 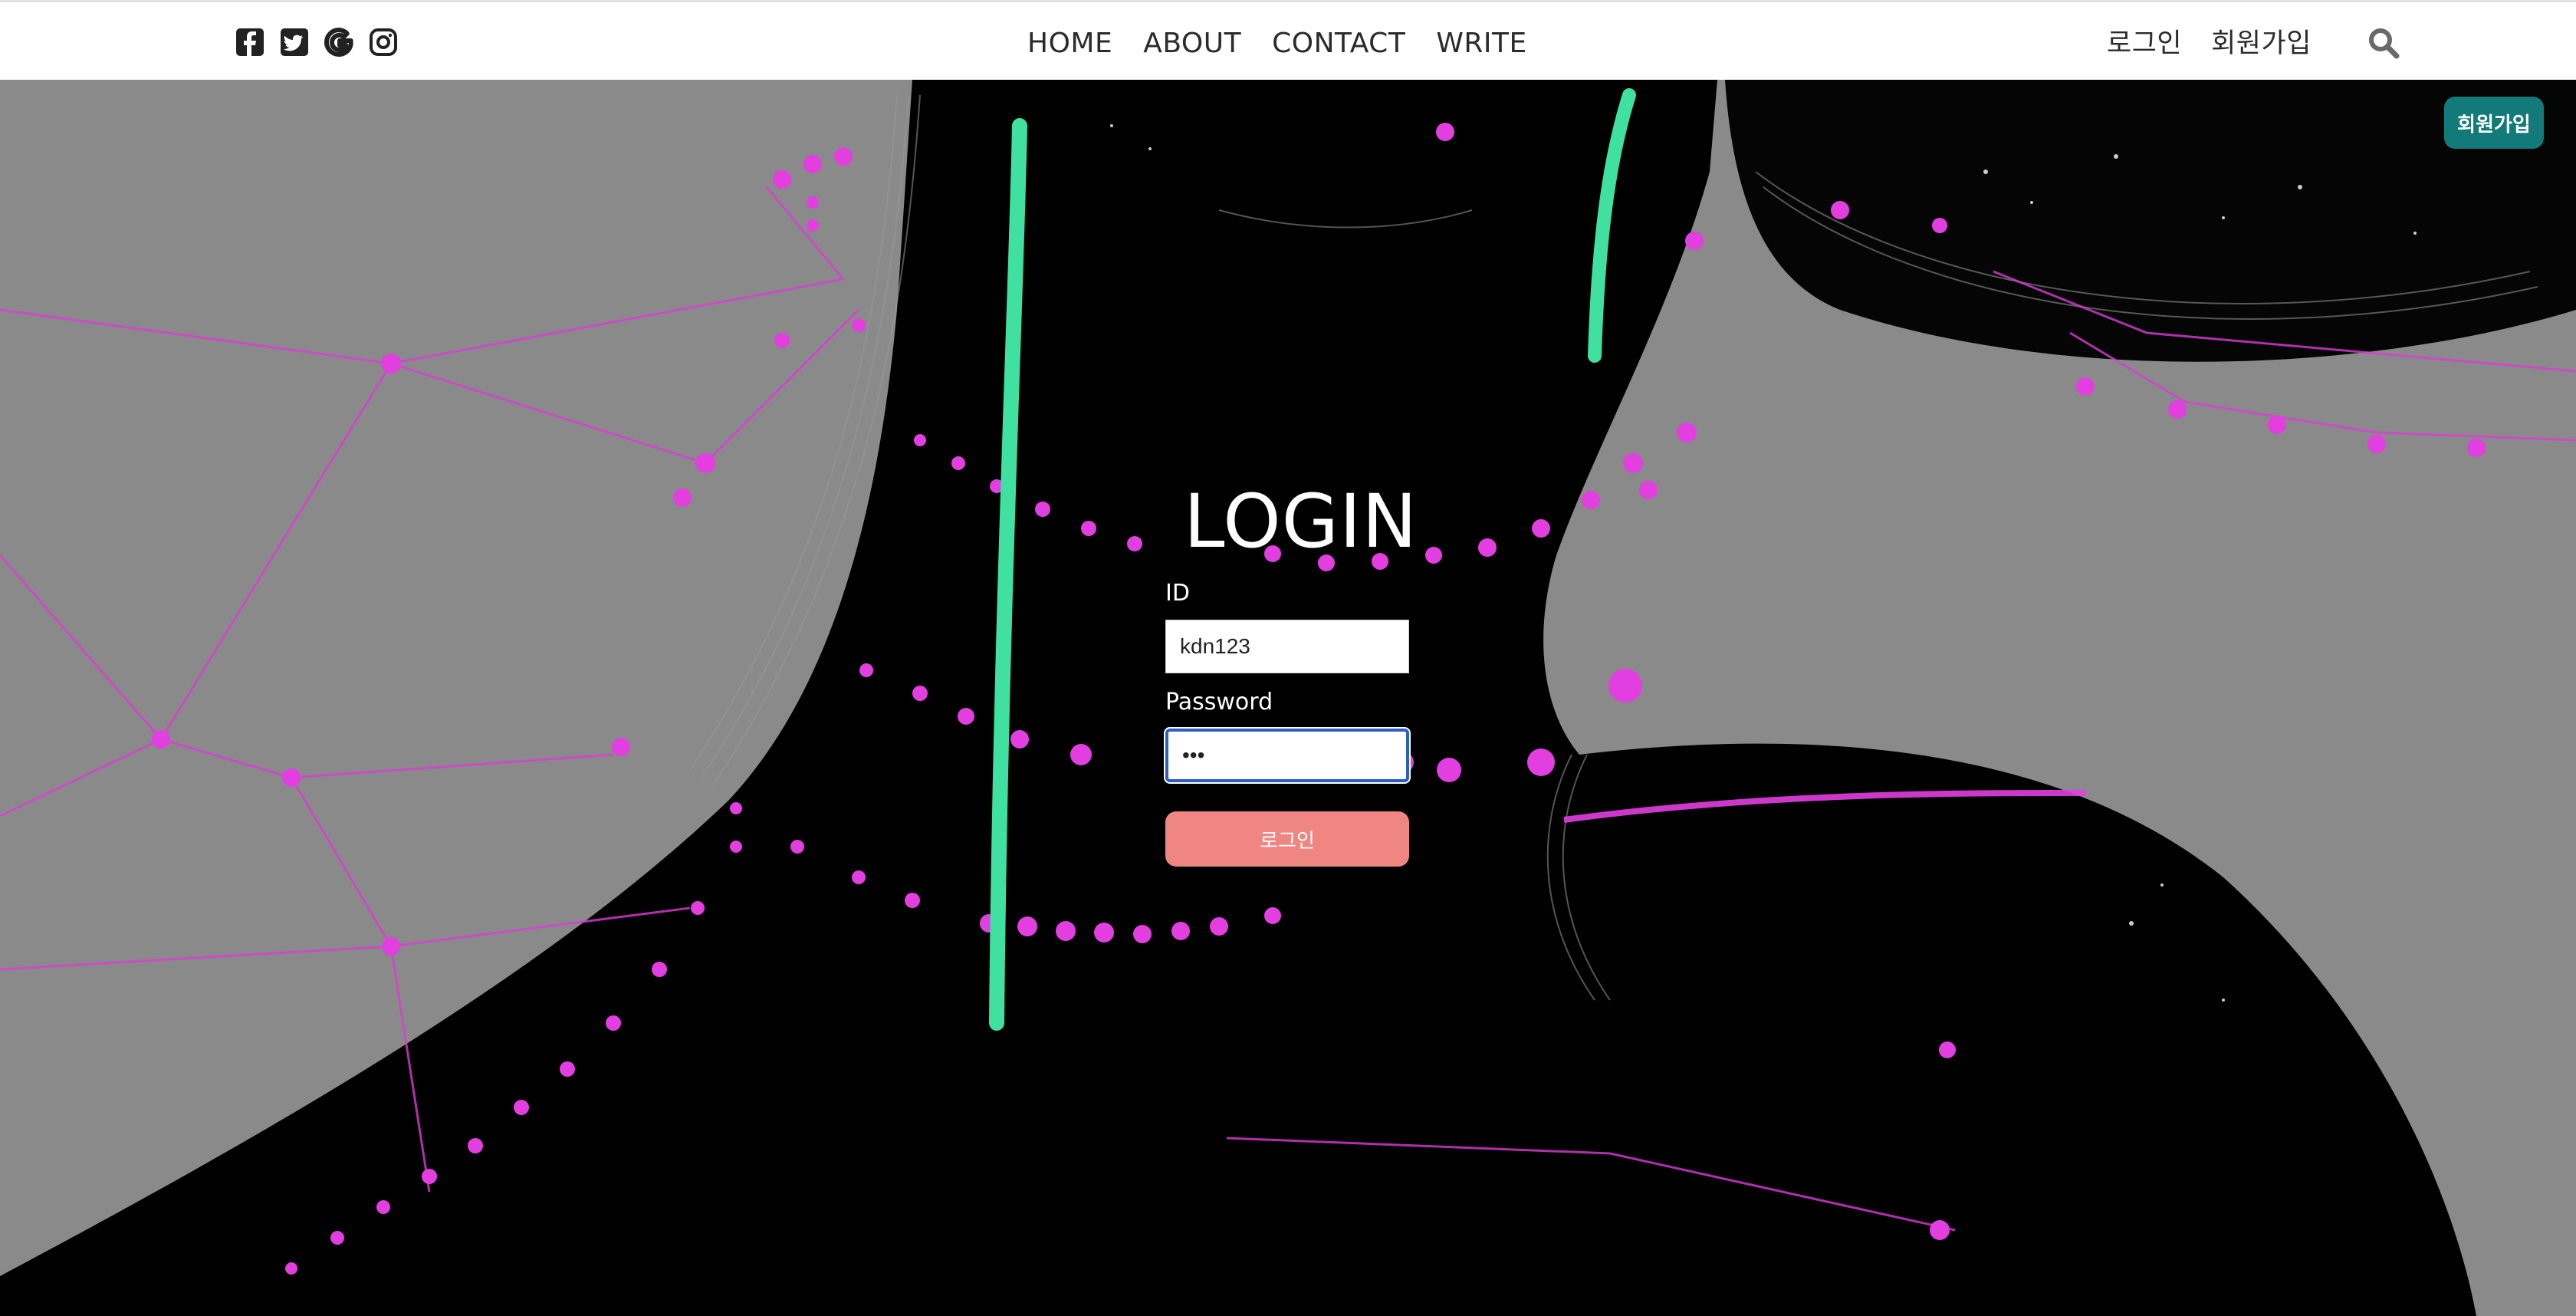 I want to click on id-input, so click(x=1287, y=646).